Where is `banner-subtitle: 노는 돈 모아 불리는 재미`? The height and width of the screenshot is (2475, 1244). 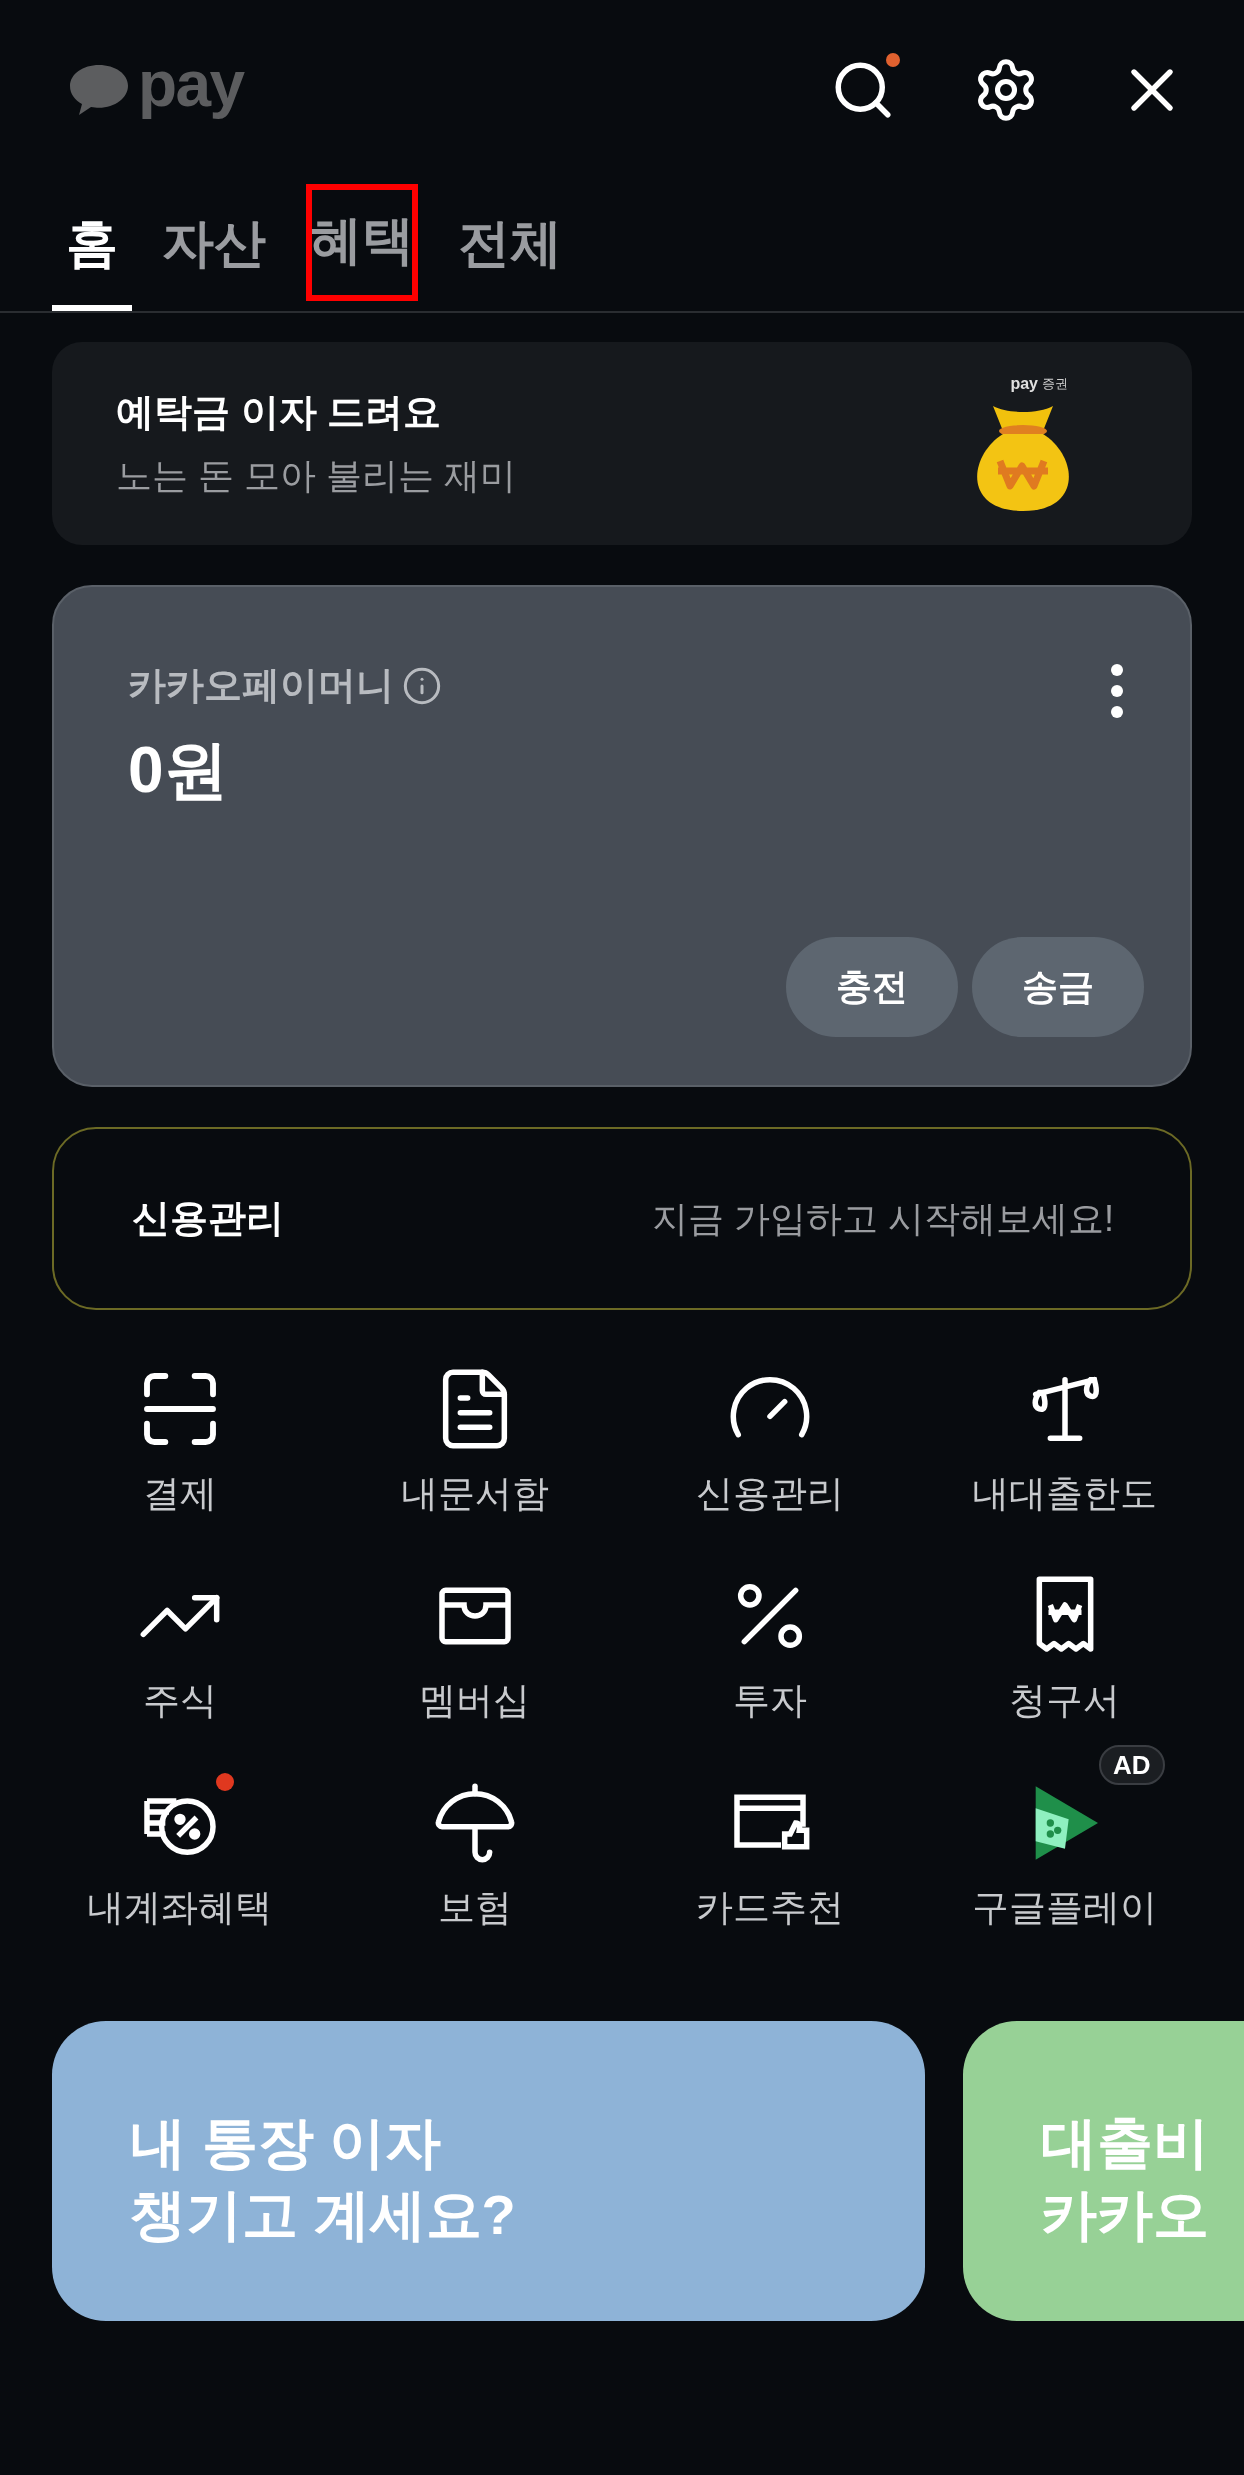
banner-subtitle: 노는 돈 모아 불리는 재미 is located at coordinates (316, 476).